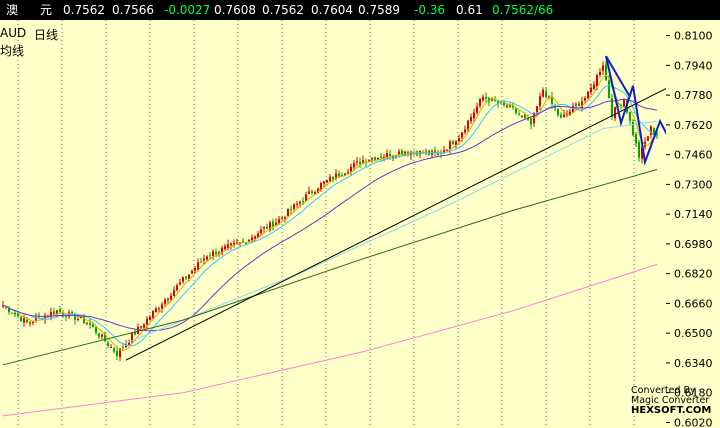 The height and width of the screenshot is (428, 720). What do you see at coordinates (46, 35) in the screenshot?
I see `period-label: 日线` at bounding box center [46, 35].